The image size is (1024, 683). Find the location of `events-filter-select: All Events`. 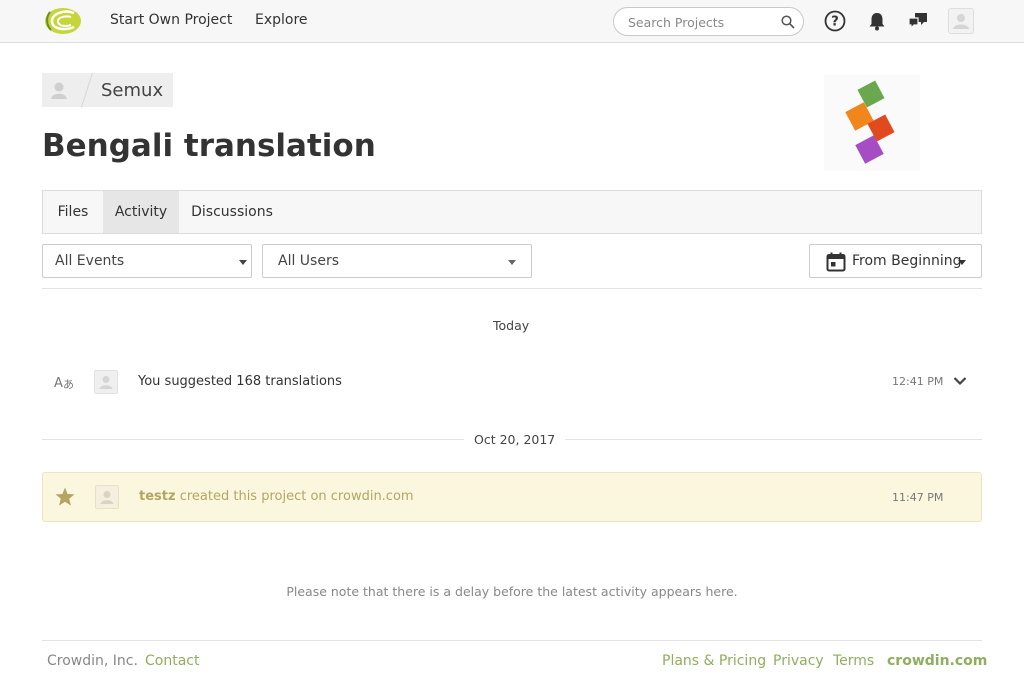

events-filter-select: All Events is located at coordinates (147, 261).